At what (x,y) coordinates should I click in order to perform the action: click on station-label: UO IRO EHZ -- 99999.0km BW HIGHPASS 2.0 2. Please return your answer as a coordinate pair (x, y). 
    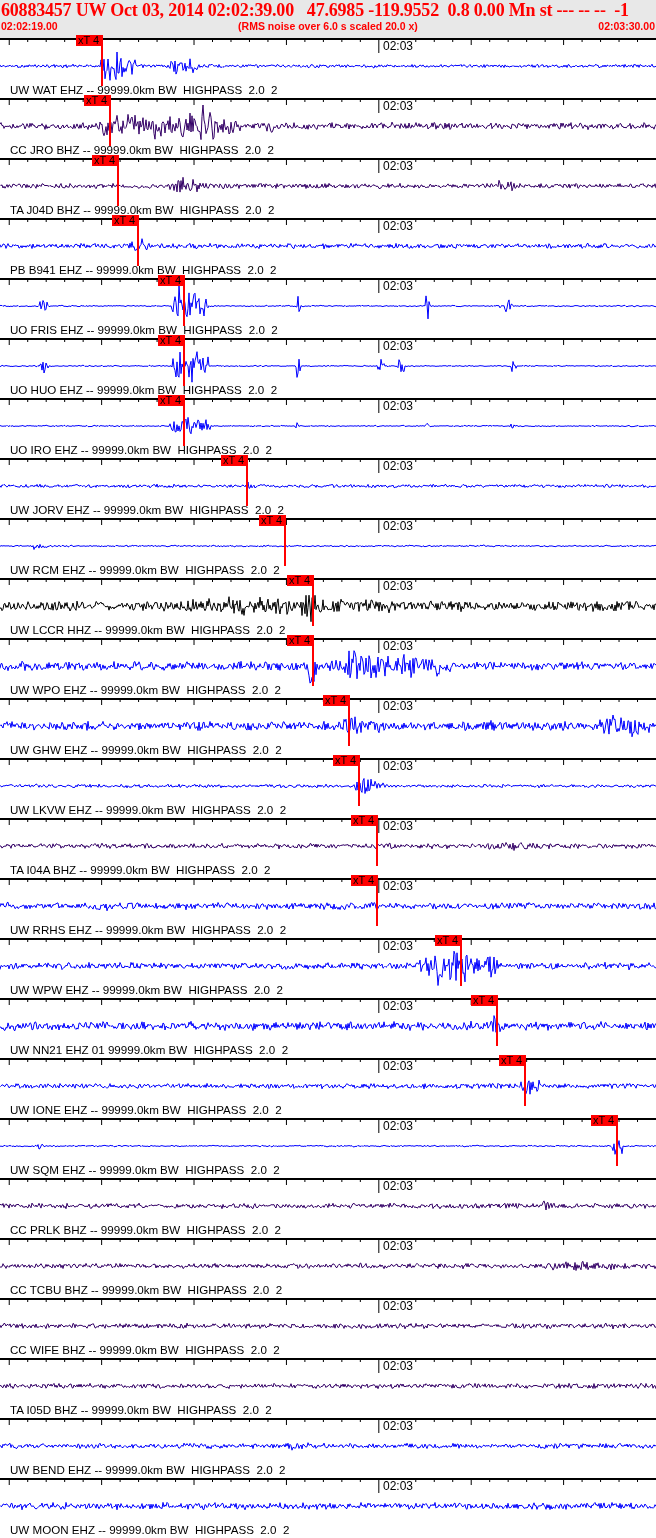
    Looking at the image, I should click on (141, 450).